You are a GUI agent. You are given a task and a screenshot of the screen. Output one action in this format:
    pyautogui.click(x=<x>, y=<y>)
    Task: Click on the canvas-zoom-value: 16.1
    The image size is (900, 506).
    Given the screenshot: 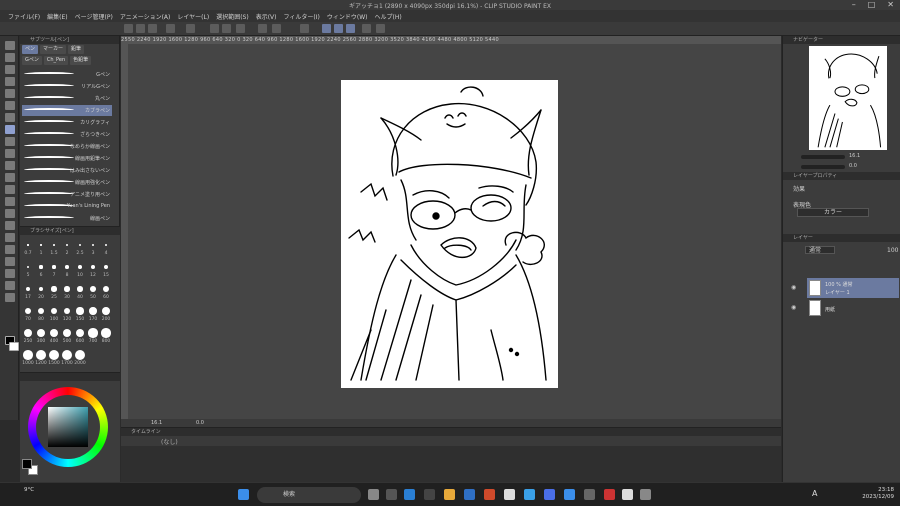 What is the action you would take?
    pyautogui.click(x=156, y=423)
    